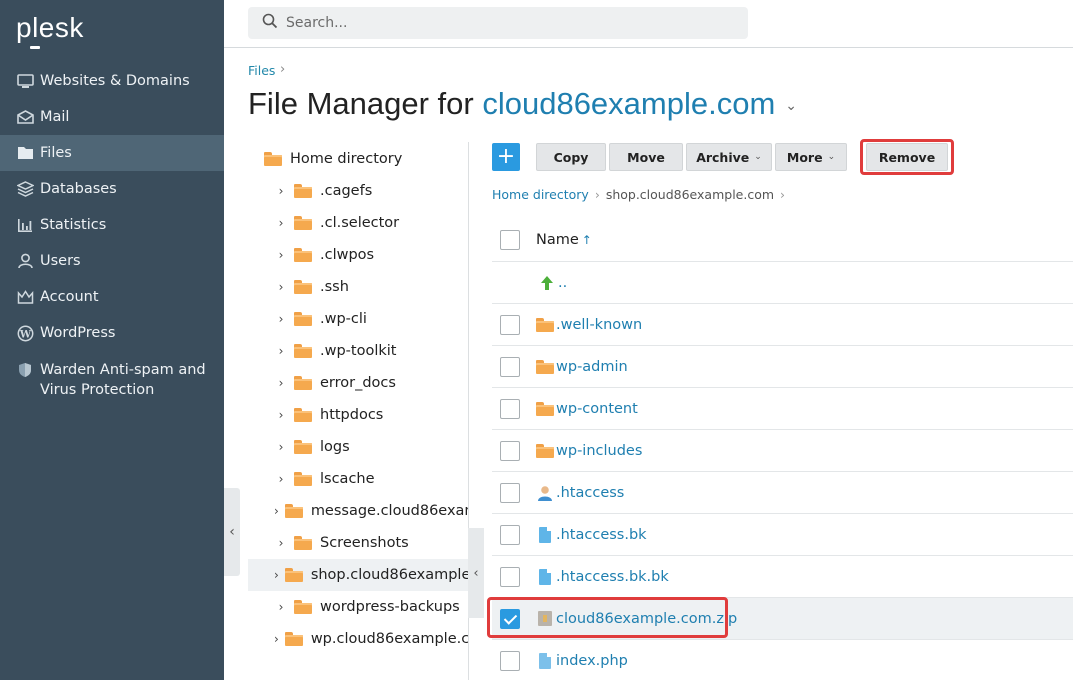  Describe the element at coordinates (73, 225) in the screenshot. I see `sidebar-item-label: Statistics` at that location.